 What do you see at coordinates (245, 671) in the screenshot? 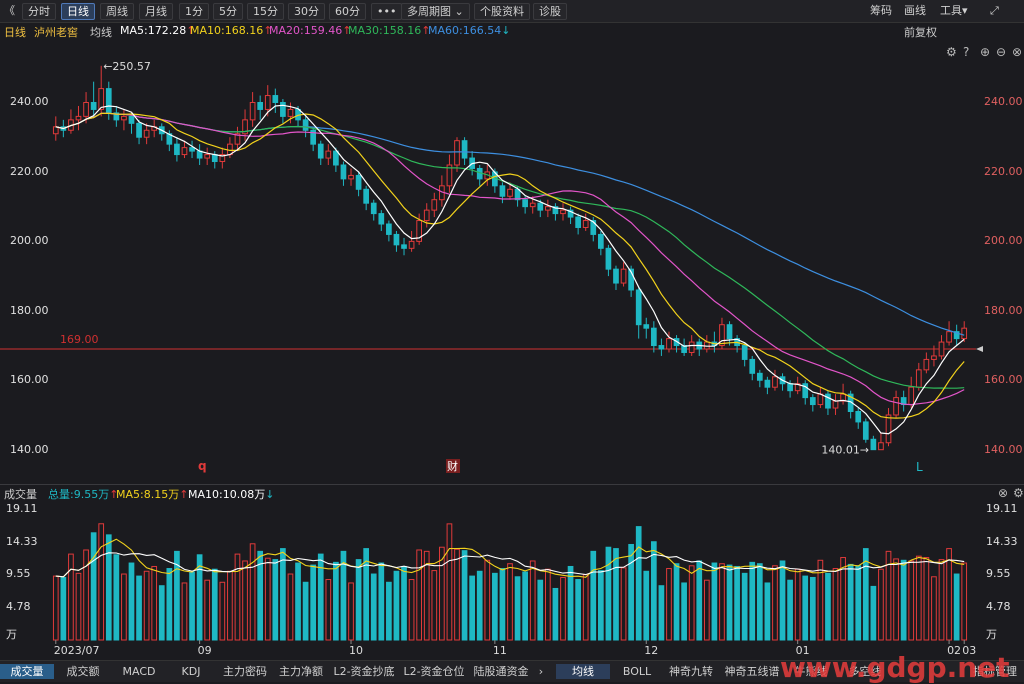
I see `tab-main-force-code: 主力密码` at bounding box center [245, 671].